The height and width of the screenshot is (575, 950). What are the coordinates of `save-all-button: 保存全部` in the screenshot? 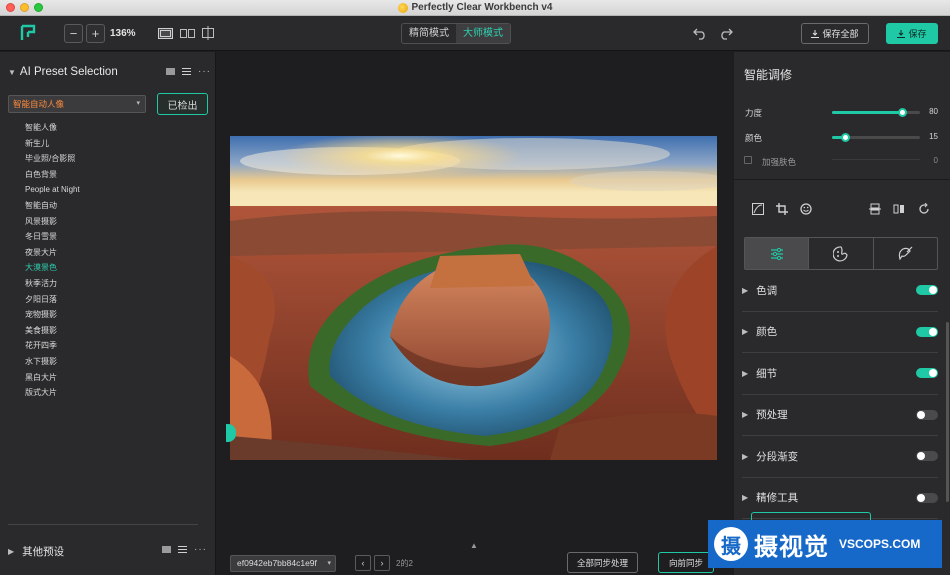 It's located at (835, 33).